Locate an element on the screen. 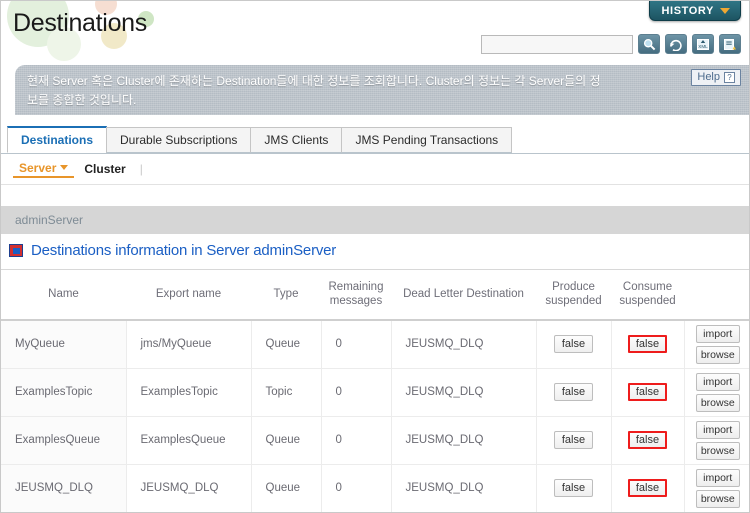  tab-destinations: Destinations is located at coordinates (57, 139).